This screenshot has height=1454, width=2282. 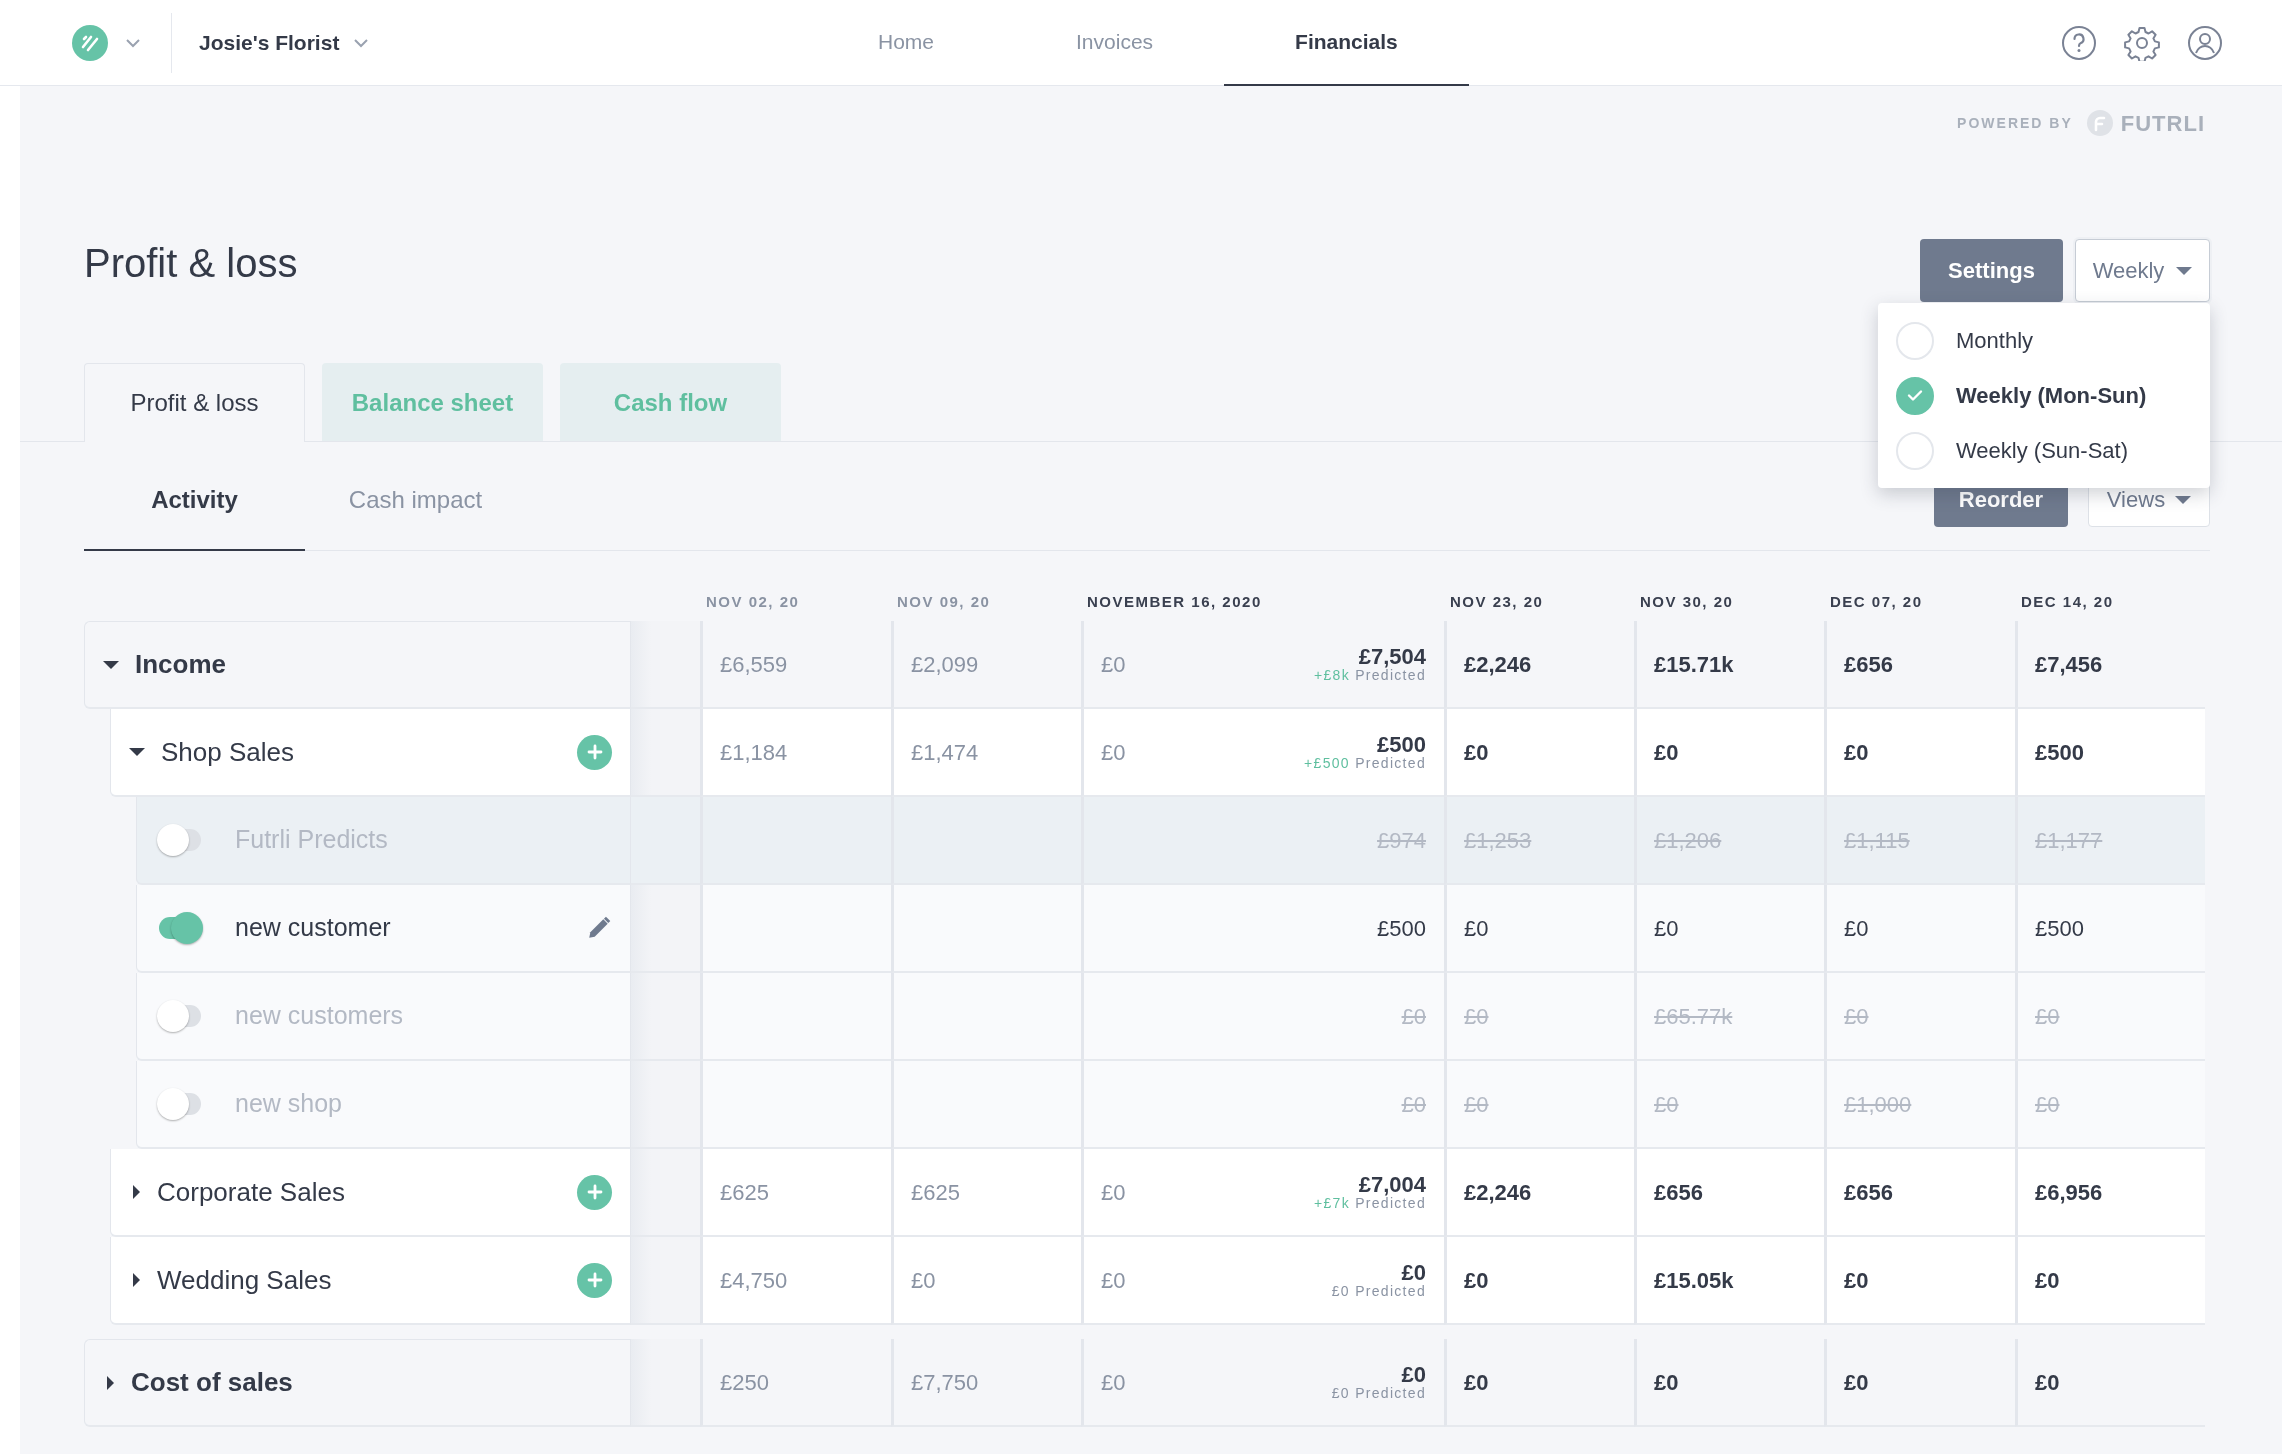 What do you see at coordinates (2110, 1193) in the screenshot?
I see `table-cell: £6,956` at bounding box center [2110, 1193].